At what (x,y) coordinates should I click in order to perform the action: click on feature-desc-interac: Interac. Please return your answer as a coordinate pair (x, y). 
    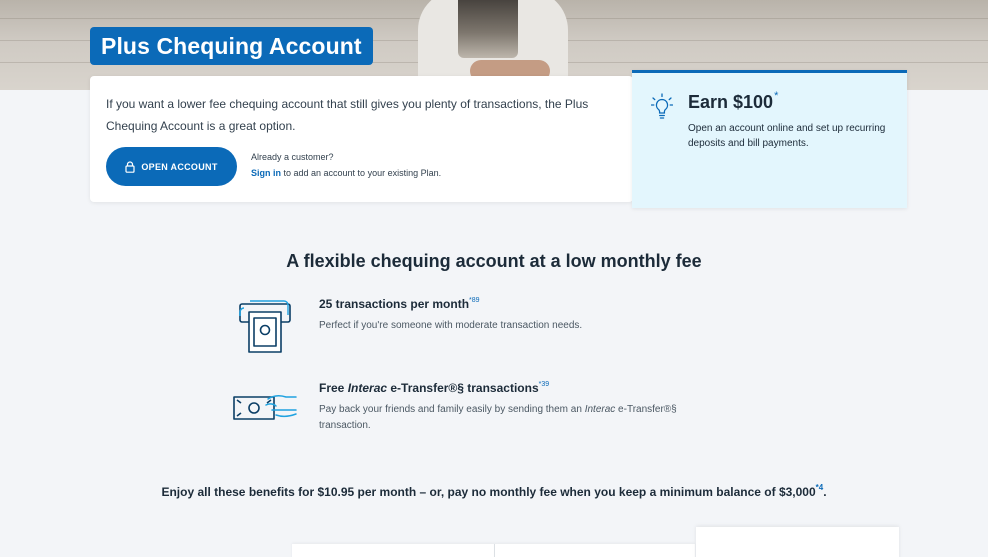
    Looking at the image, I should click on (600, 409).